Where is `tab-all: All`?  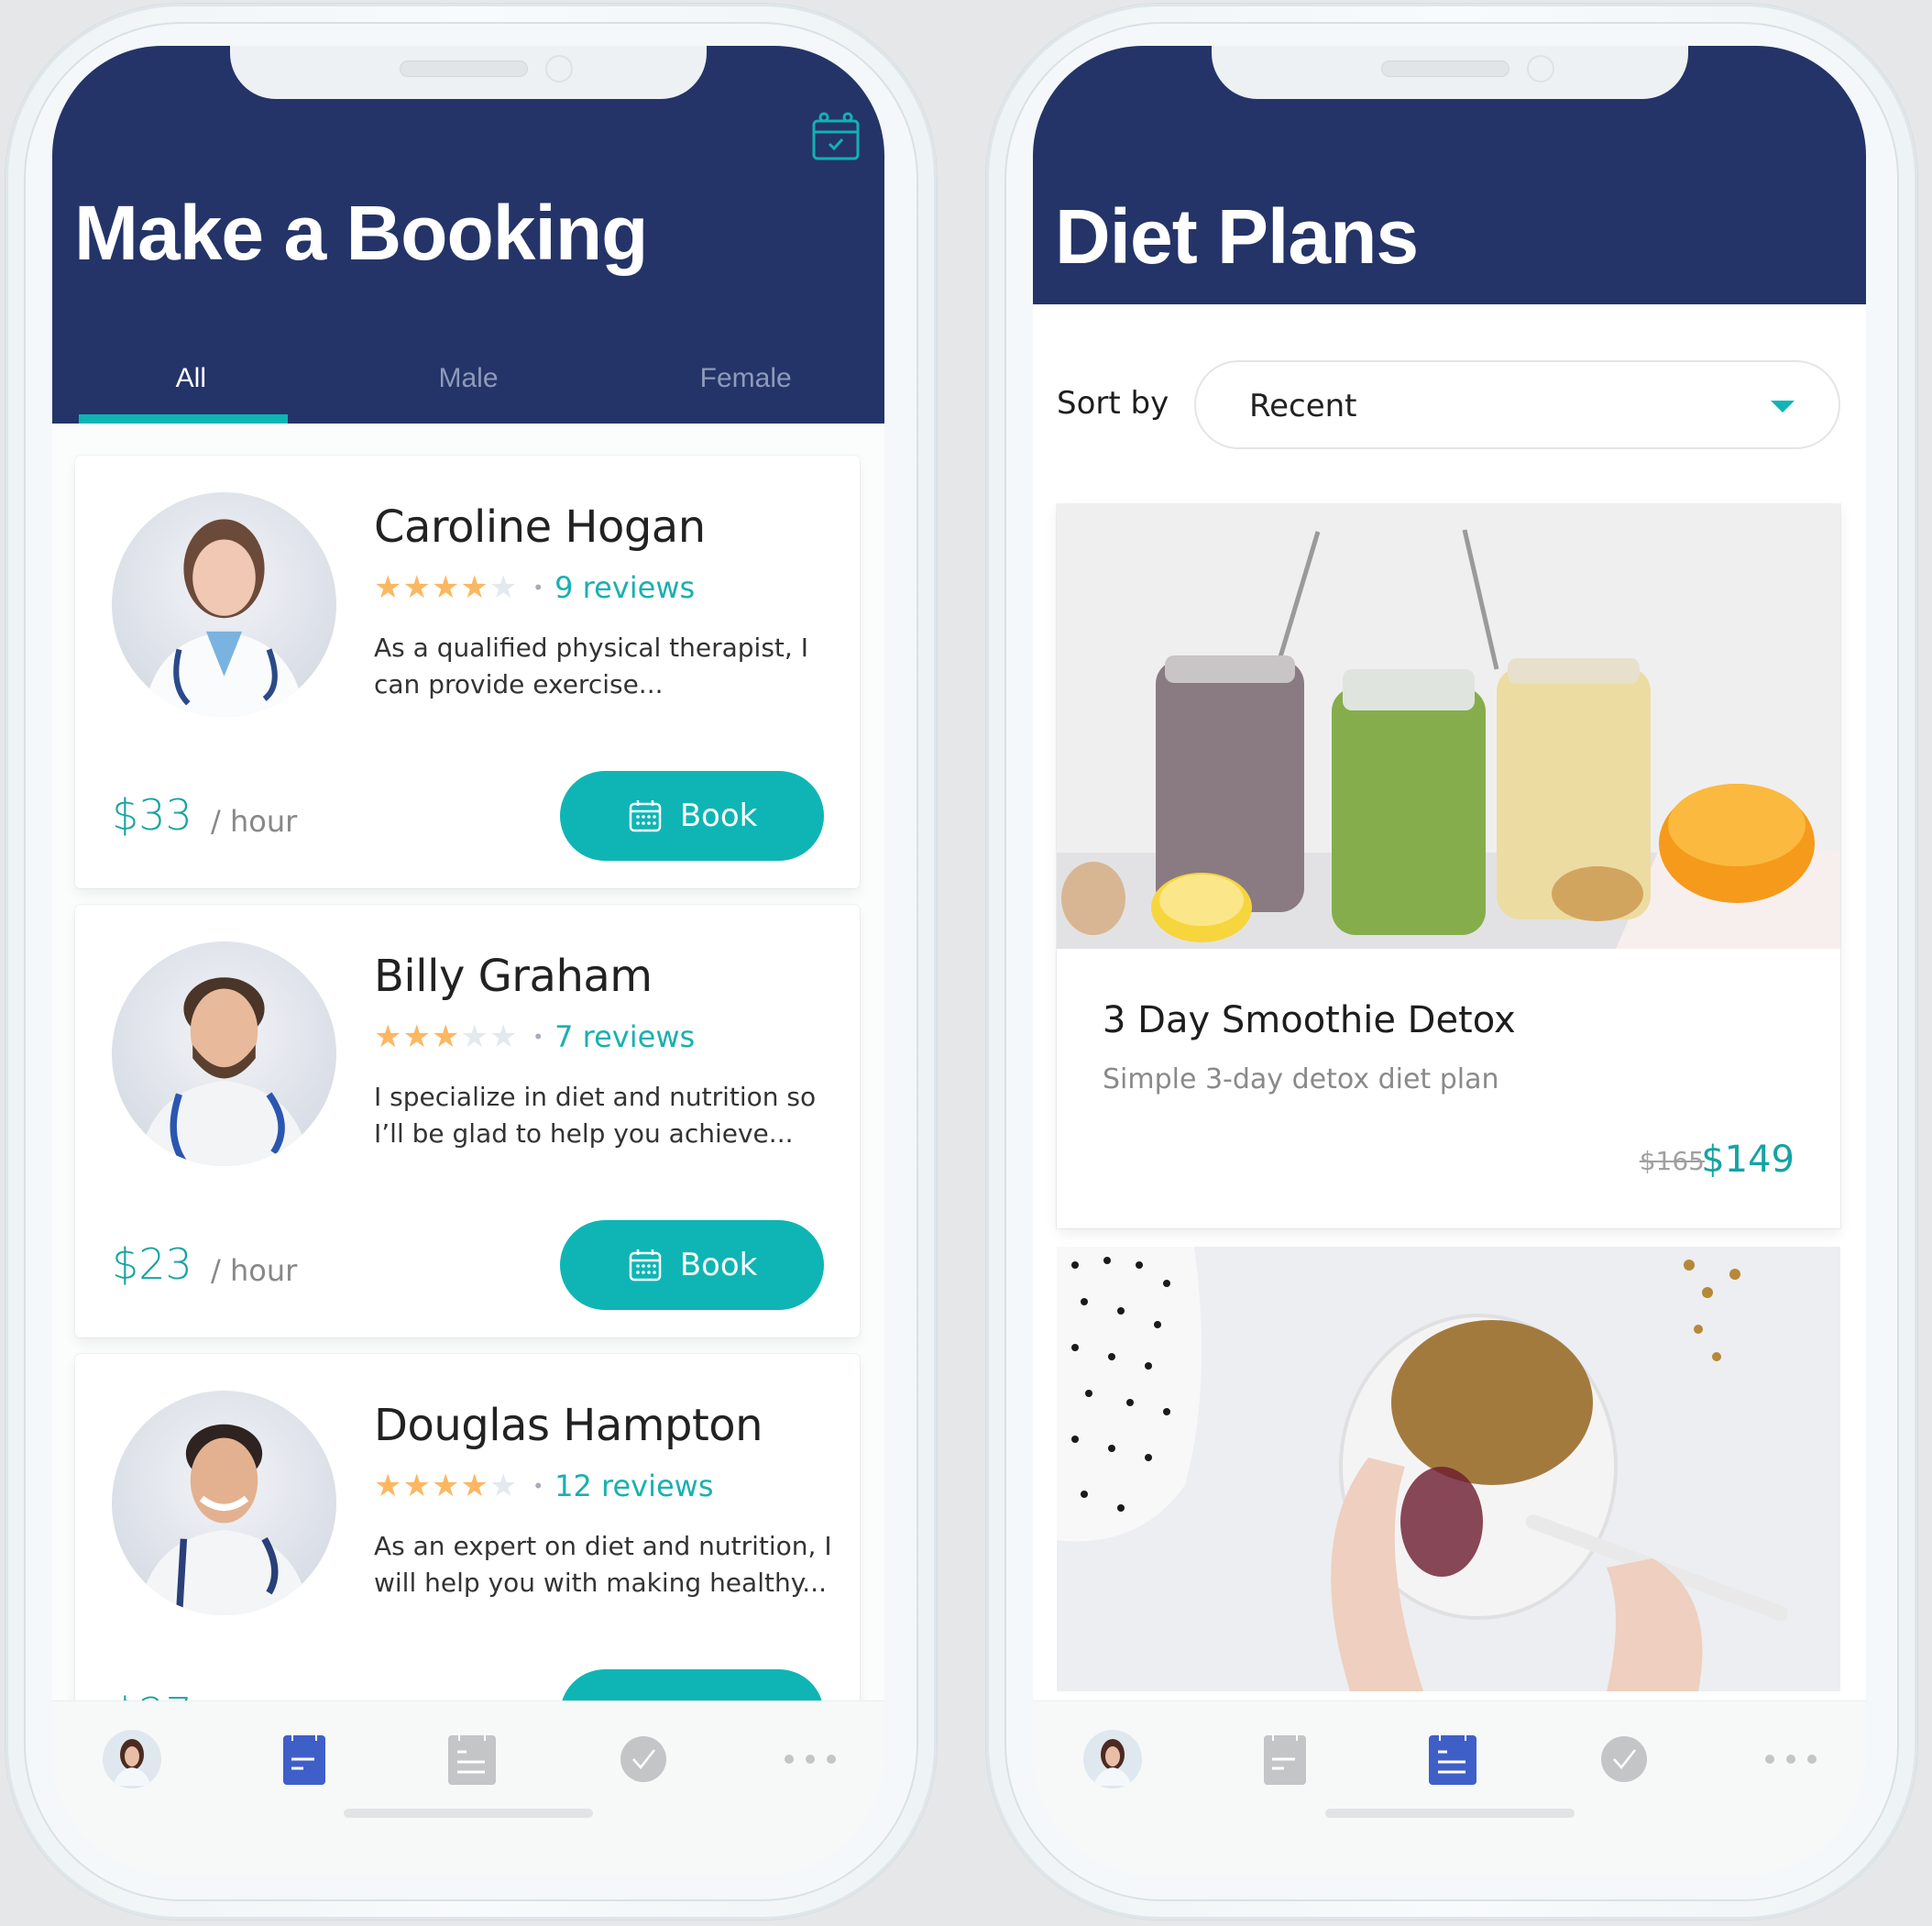
tab-all: All is located at coordinates (191, 386).